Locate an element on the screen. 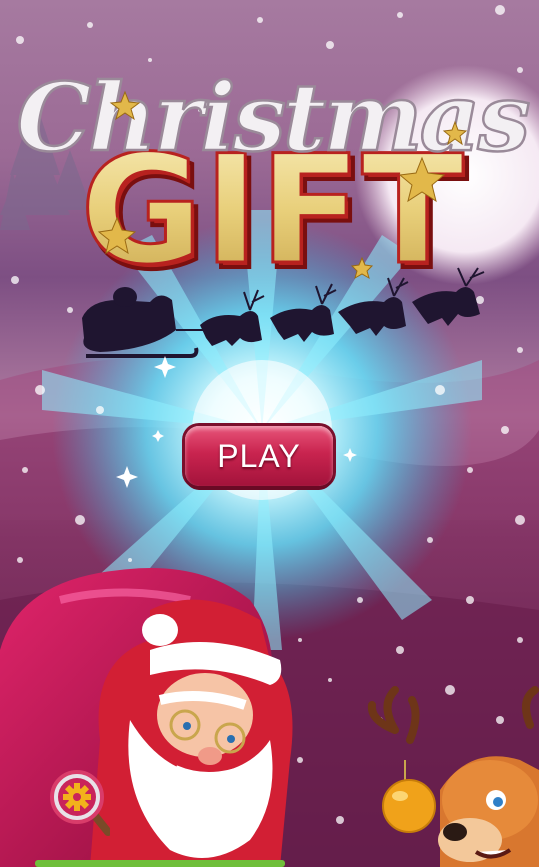 The image size is (539, 867). play-button-label: PLAY is located at coordinates (259, 455).